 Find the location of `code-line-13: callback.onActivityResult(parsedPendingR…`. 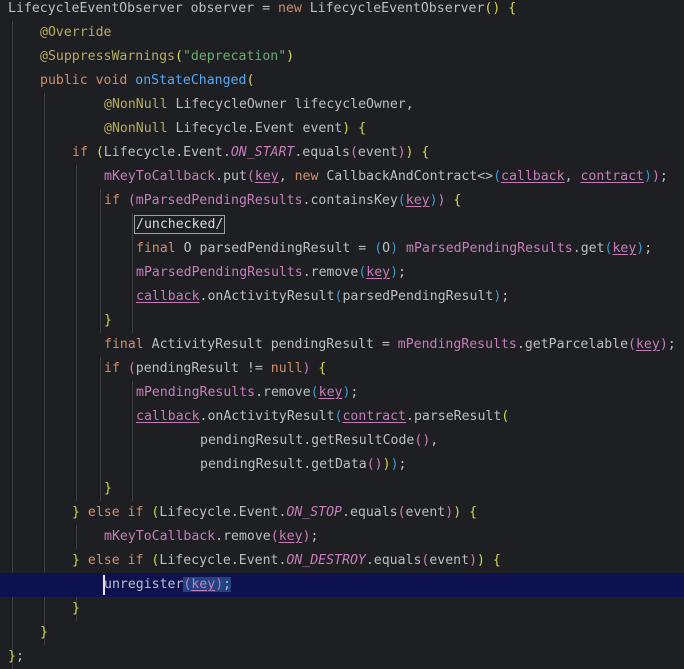

code-line-13: callback.onActivityResult(parsedPendingR… is located at coordinates (342, 297).